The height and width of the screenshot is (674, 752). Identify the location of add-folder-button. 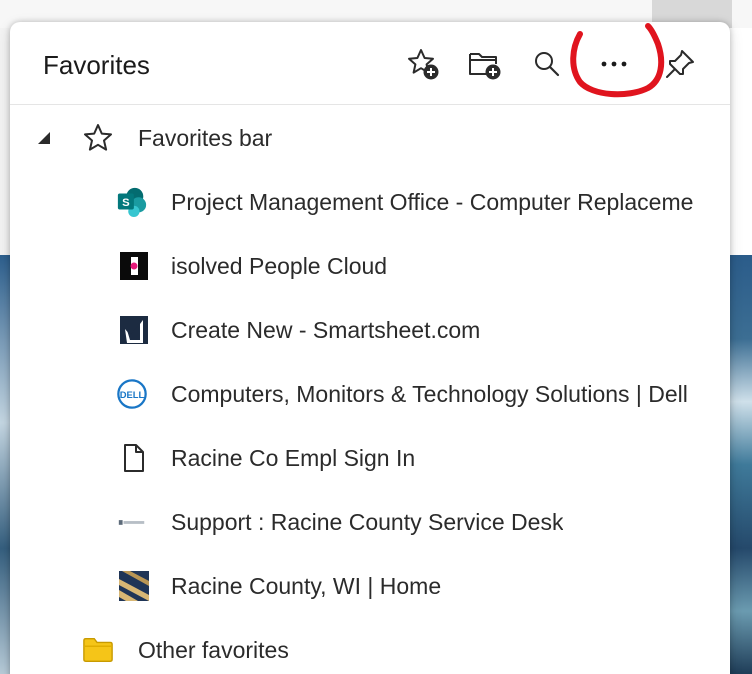
(485, 64).